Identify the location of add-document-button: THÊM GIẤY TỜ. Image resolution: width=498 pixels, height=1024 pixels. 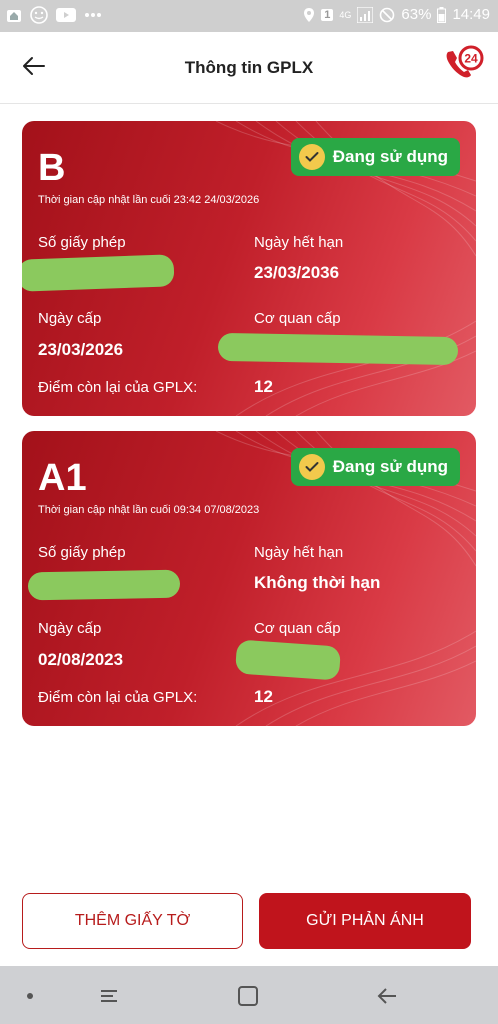
(132, 921).